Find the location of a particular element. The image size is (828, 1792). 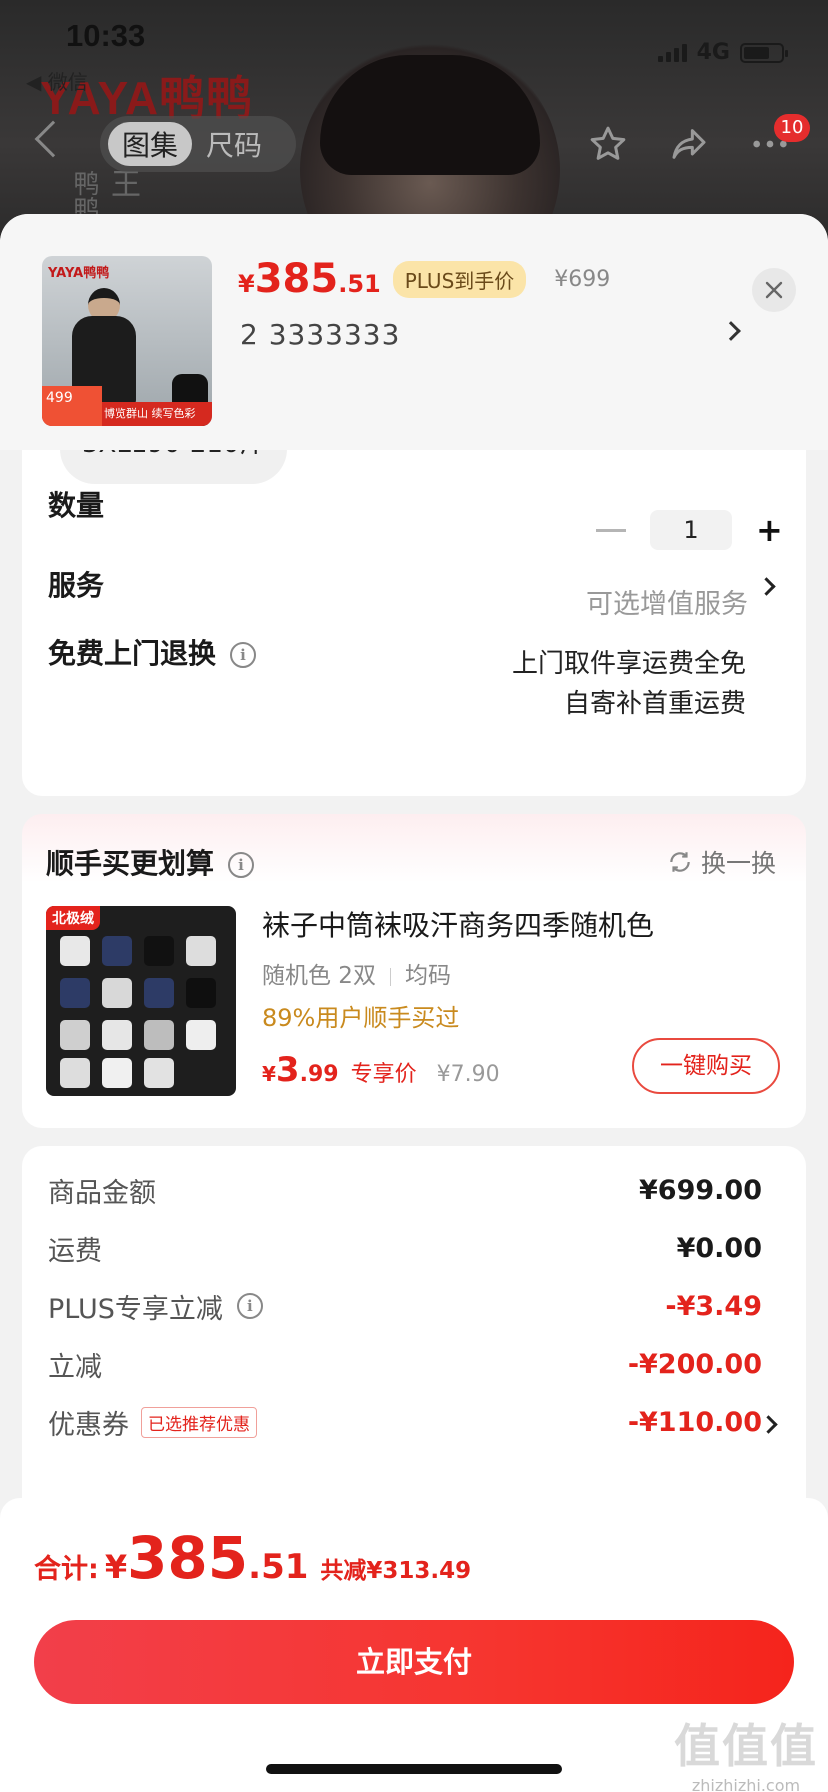

return-label: 免费上门退换 is located at coordinates (132, 653).